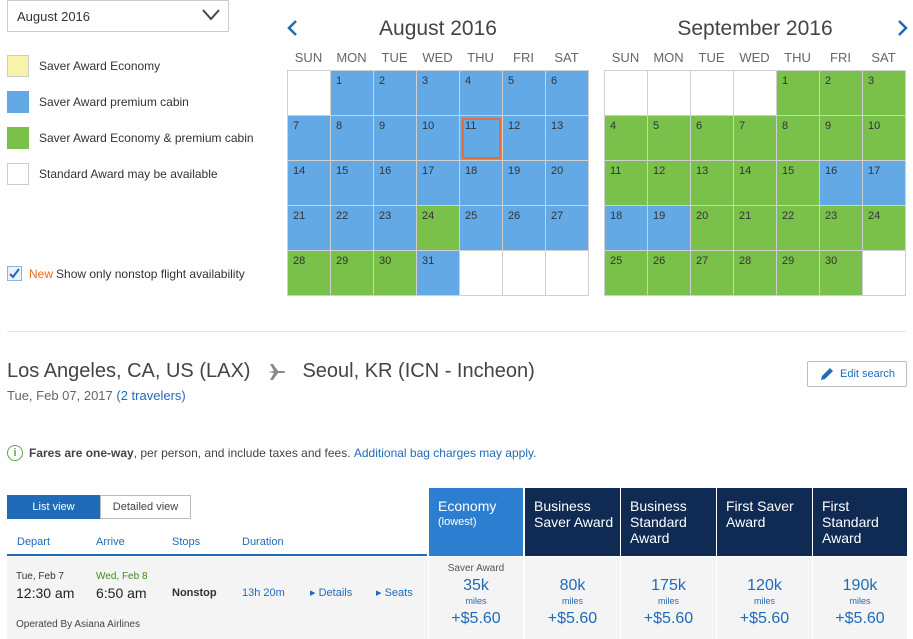 This screenshot has height=639, width=913. Describe the element at coordinates (394, 592) in the screenshot. I see `seats-link: ▸ Seats` at that location.